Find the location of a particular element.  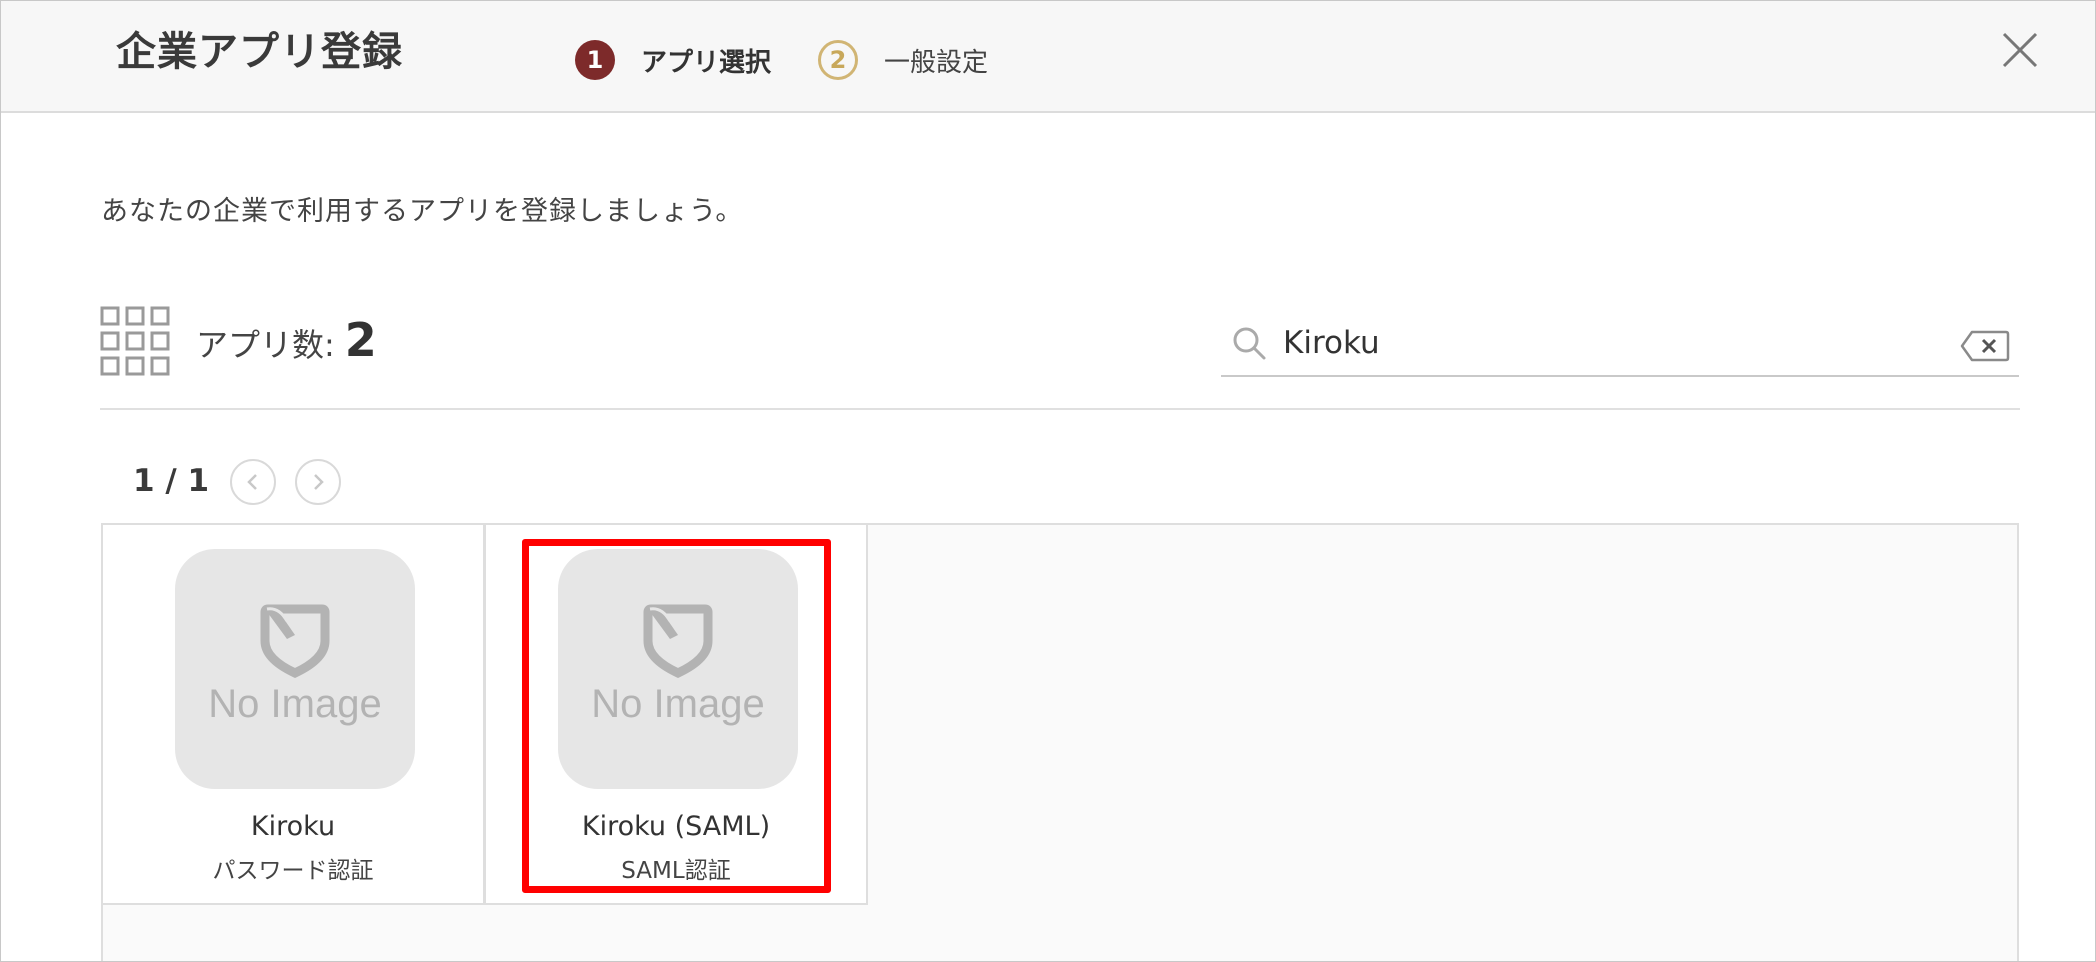

toolbar-divider is located at coordinates (1060, 409).